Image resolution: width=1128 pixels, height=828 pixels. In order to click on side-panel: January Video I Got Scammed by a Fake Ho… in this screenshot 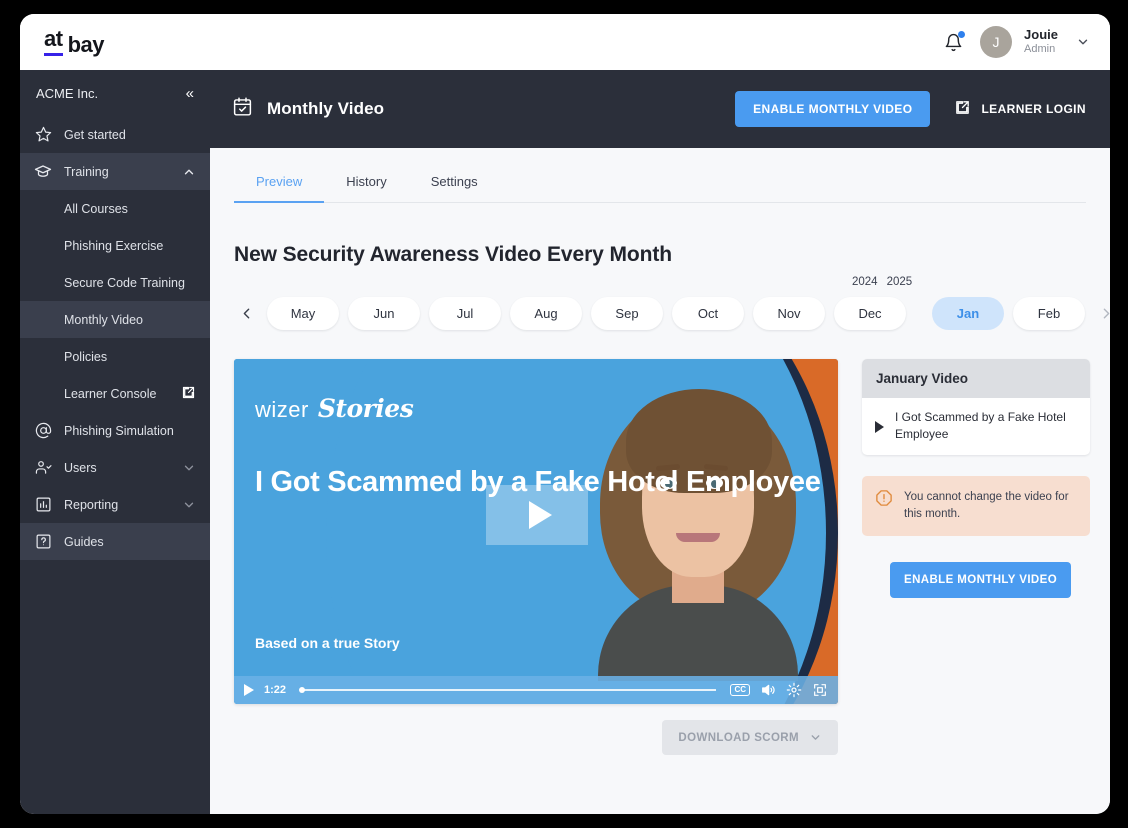, I will do `click(976, 557)`.